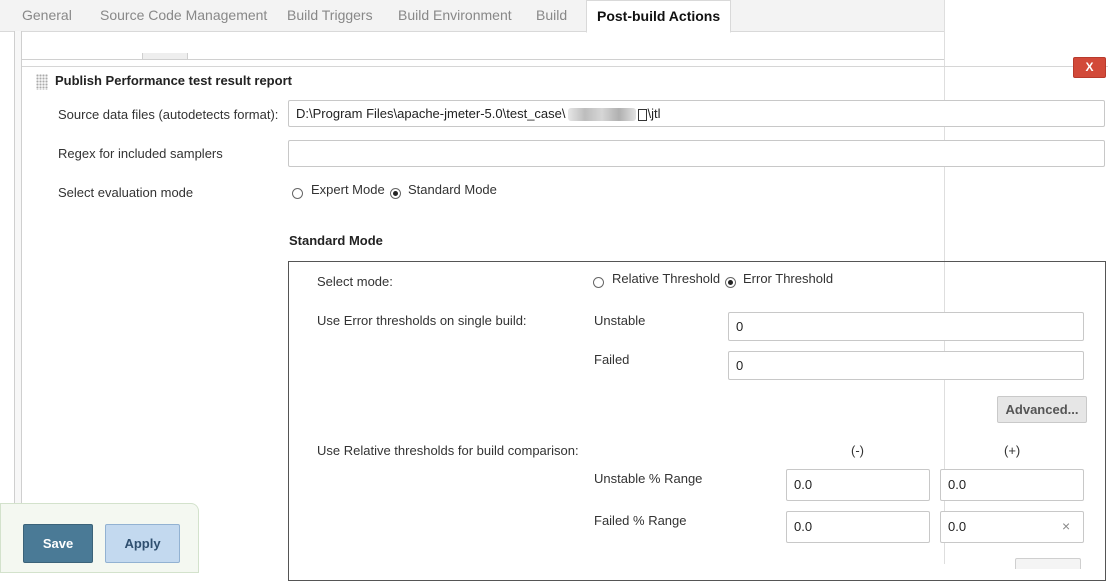  I want to click on tab-general: General, so click(47, 15).